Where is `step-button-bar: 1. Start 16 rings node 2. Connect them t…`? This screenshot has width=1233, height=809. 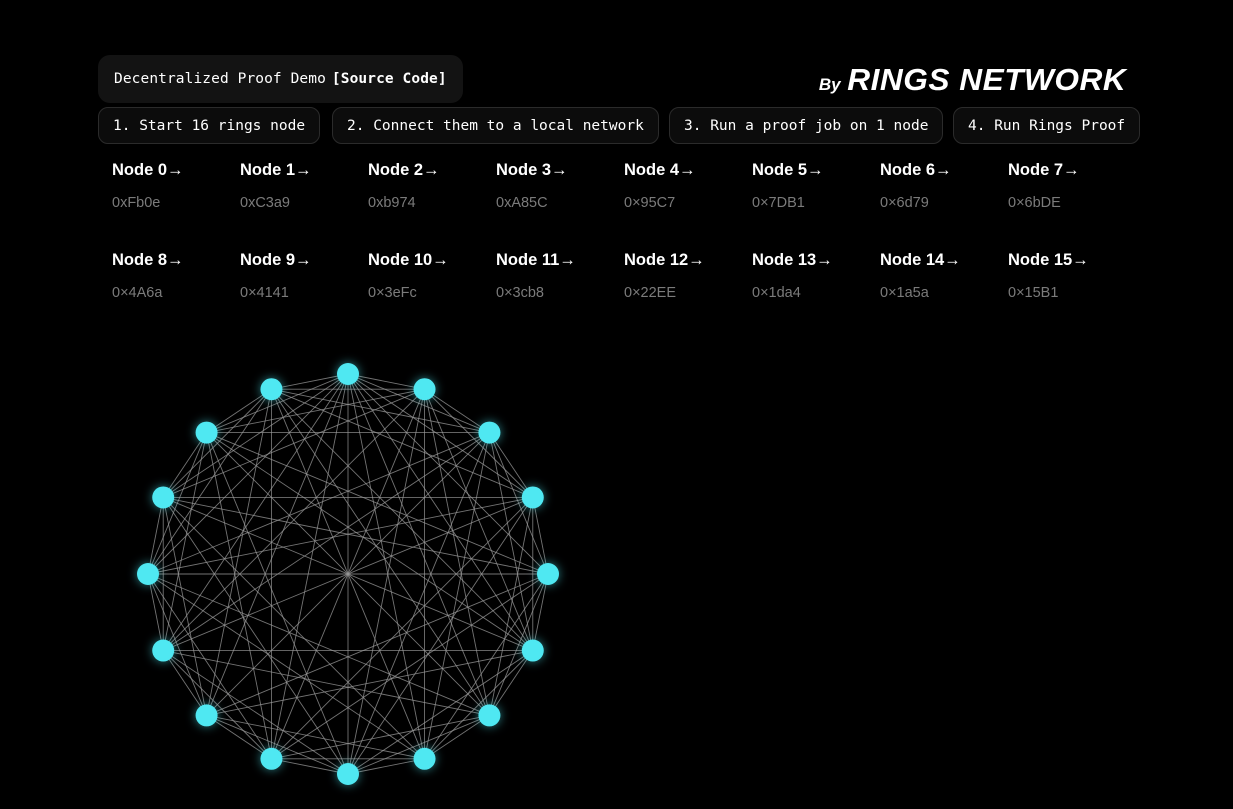 step-button-bar: 1. Start 16 rings node 2. Connect them t… is located at coordinates (619, 126).